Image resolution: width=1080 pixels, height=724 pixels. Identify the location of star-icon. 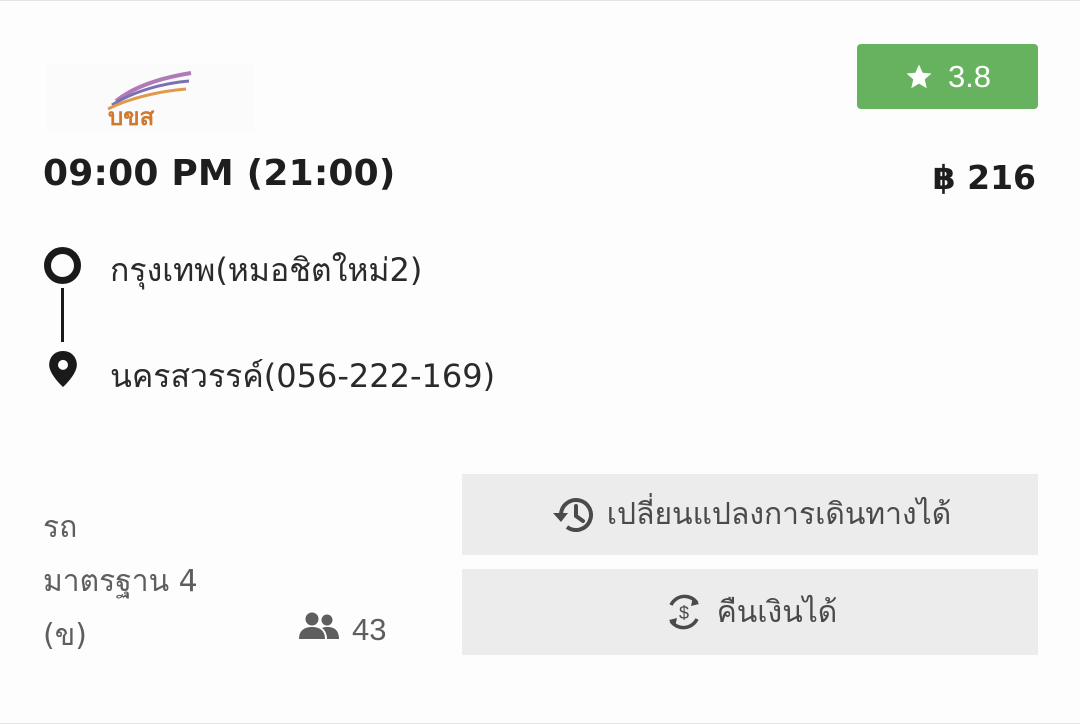
(919, 77).